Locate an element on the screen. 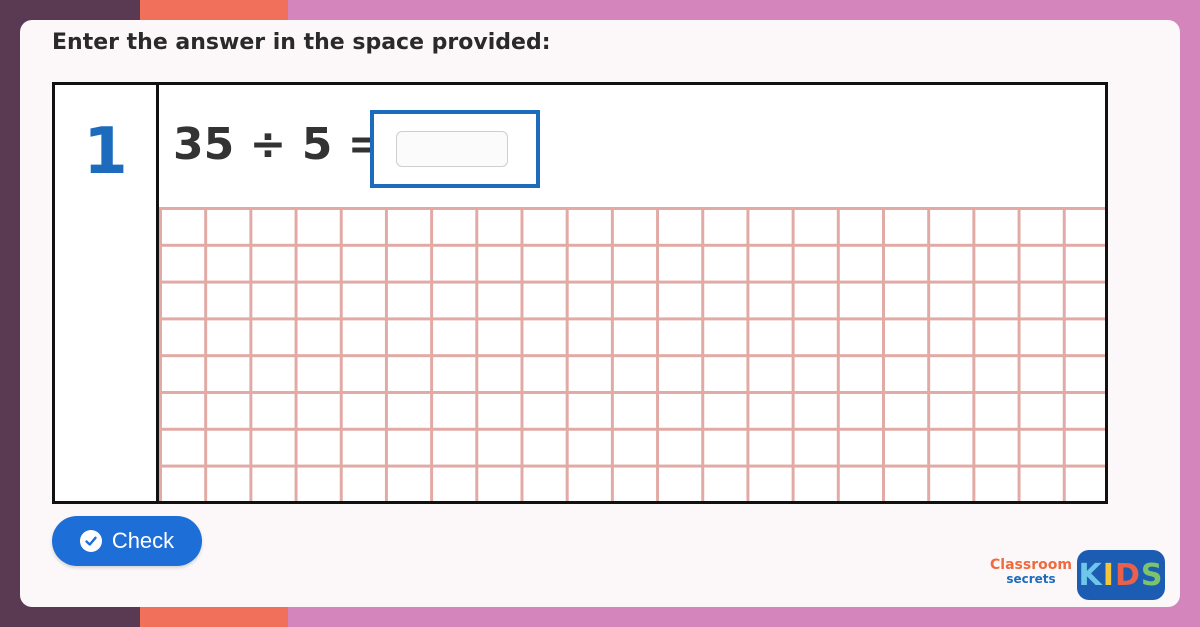 The image size is (1200, 627). kids-letter-s: S is located at coordinates (1152, 575).